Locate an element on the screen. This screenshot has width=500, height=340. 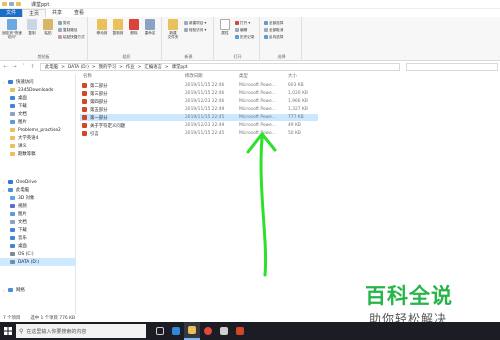
taskbar: ⚲ 在这里输入你要搜索的内容 is located at coordinates (250, 331).